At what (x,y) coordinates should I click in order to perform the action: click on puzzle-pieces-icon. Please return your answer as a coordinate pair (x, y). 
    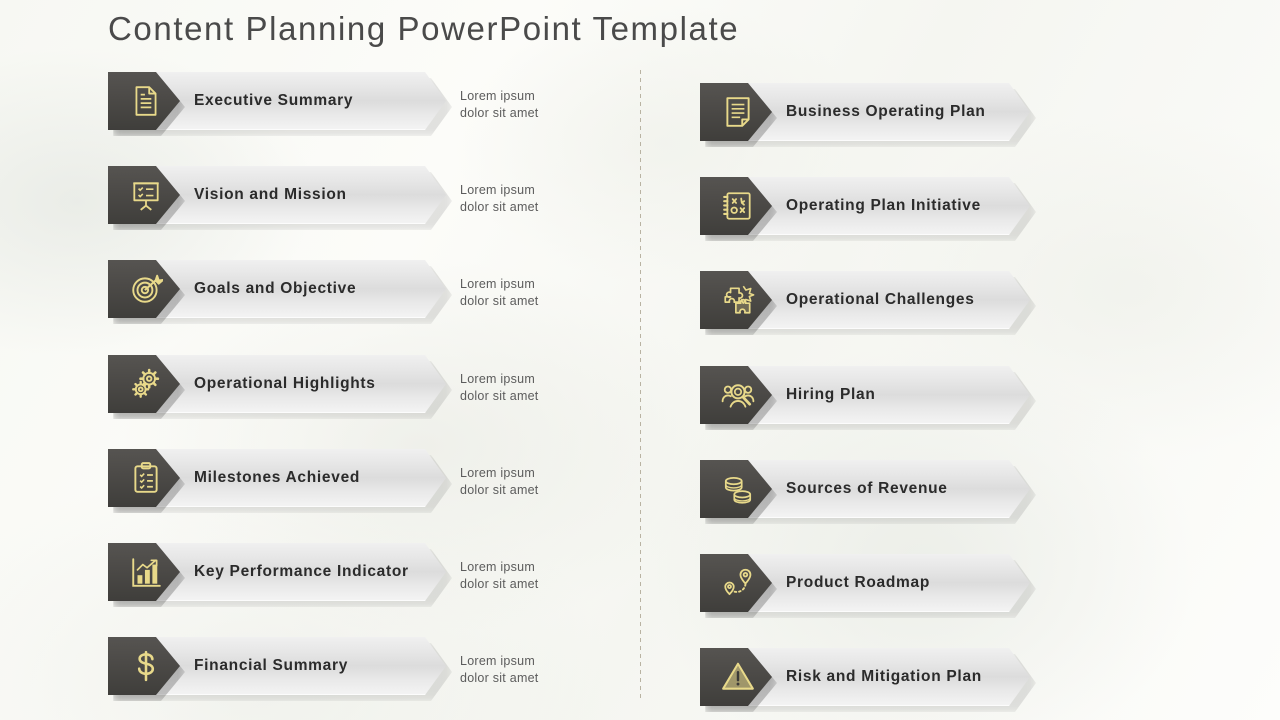
    Looking at the image, I should click on (733, 300).